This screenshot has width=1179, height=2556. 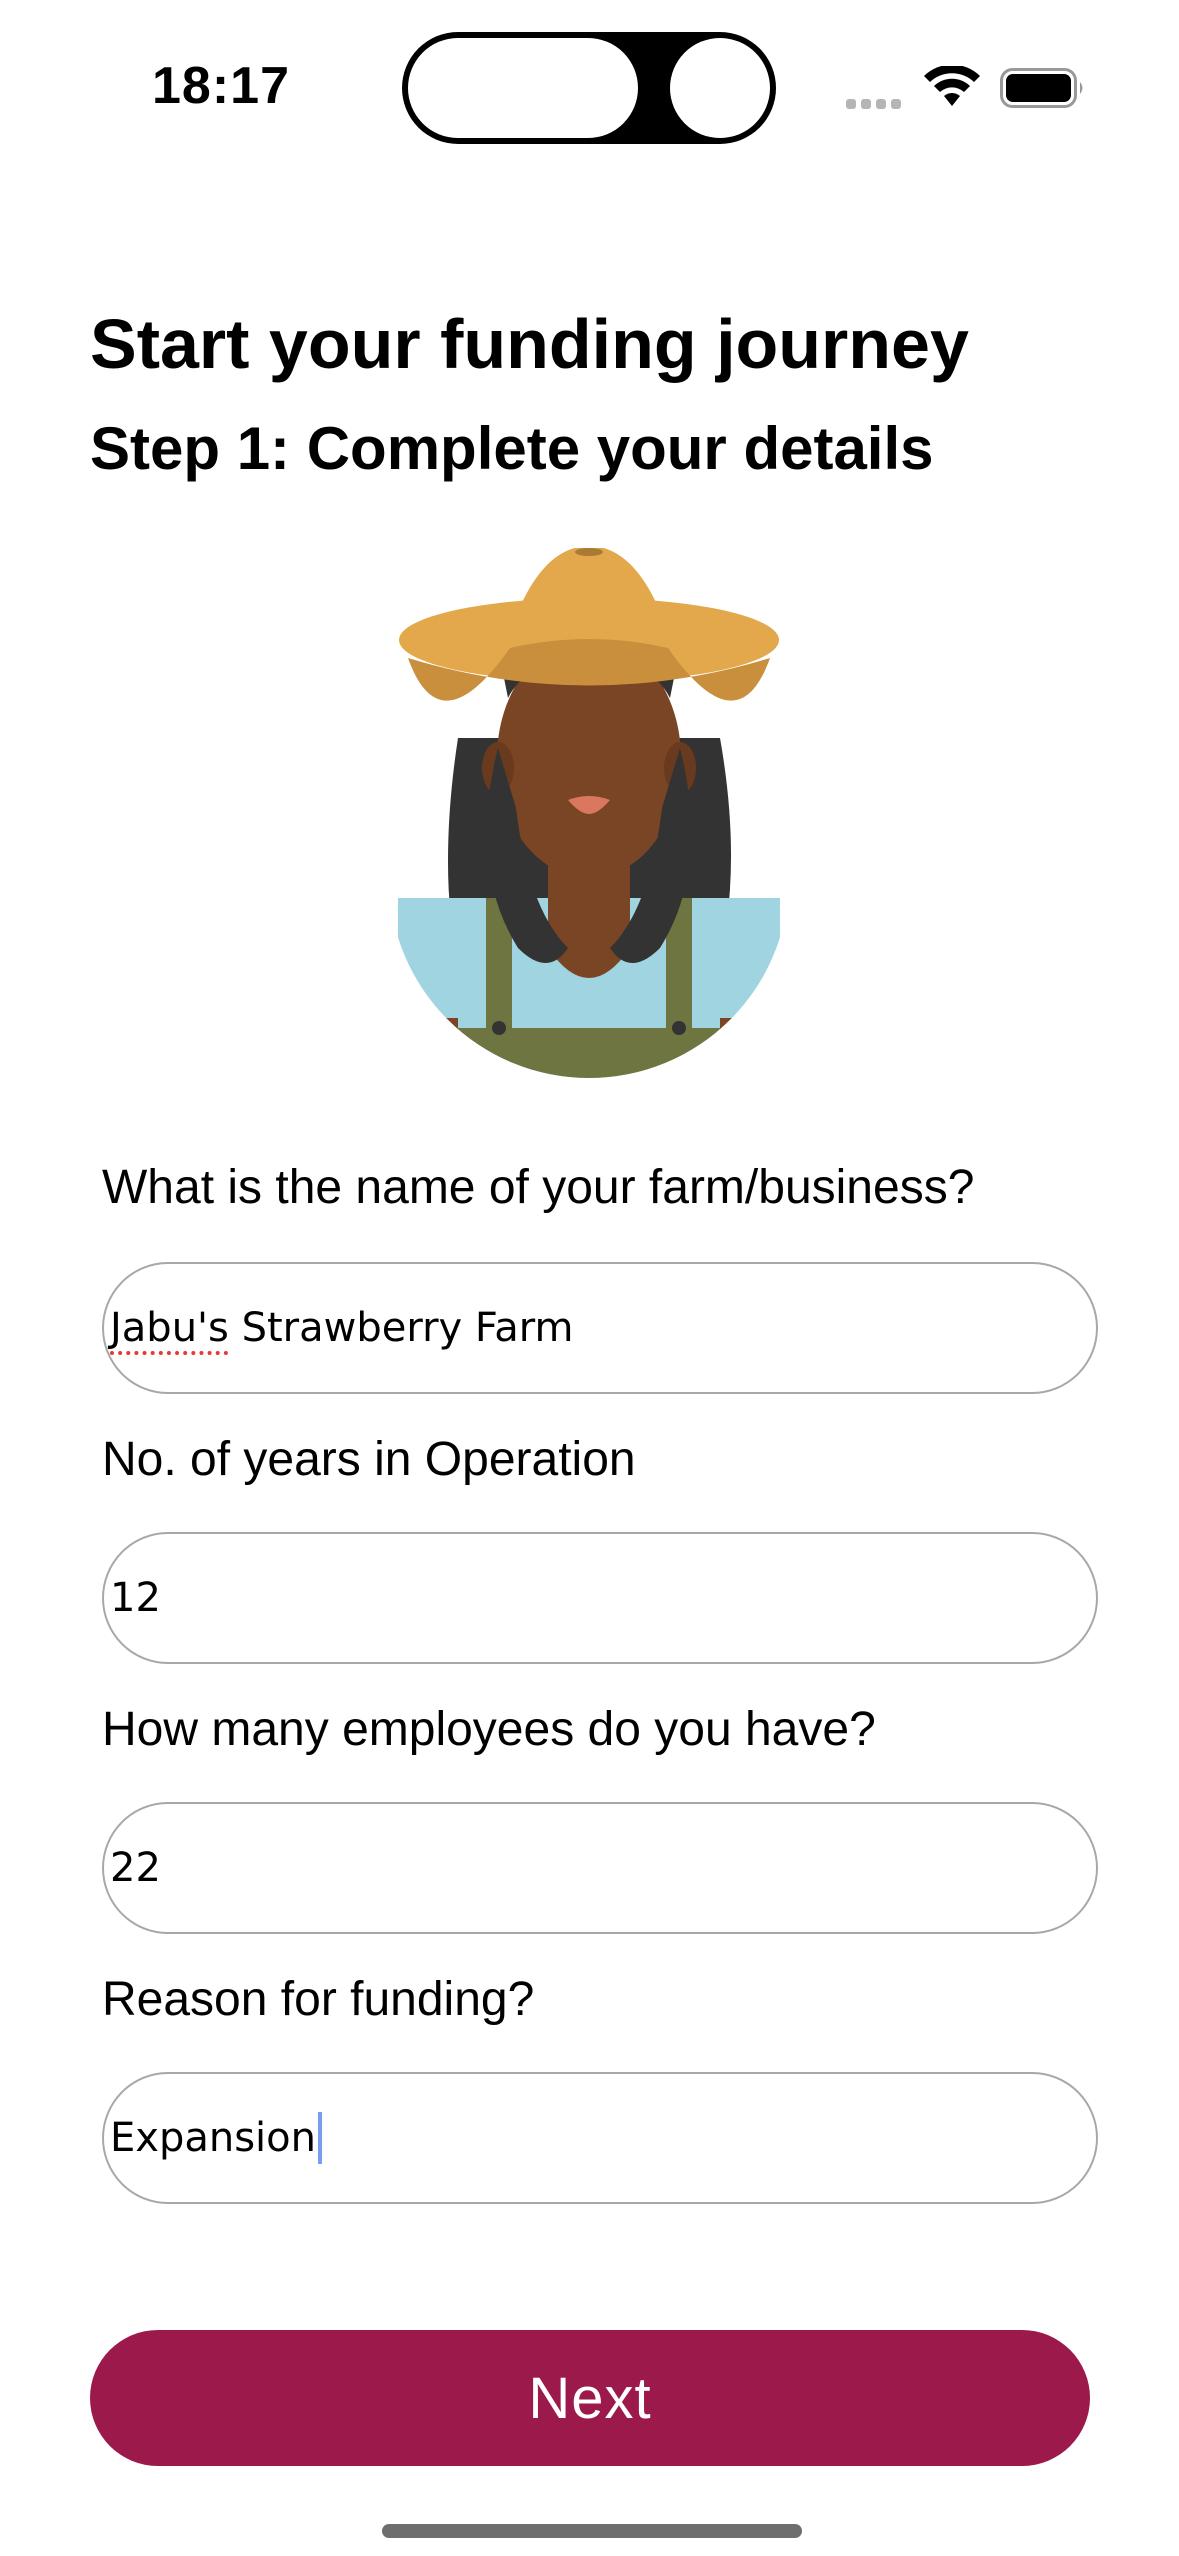 I want to click on wifi-icon, so click(x=952, y=88).